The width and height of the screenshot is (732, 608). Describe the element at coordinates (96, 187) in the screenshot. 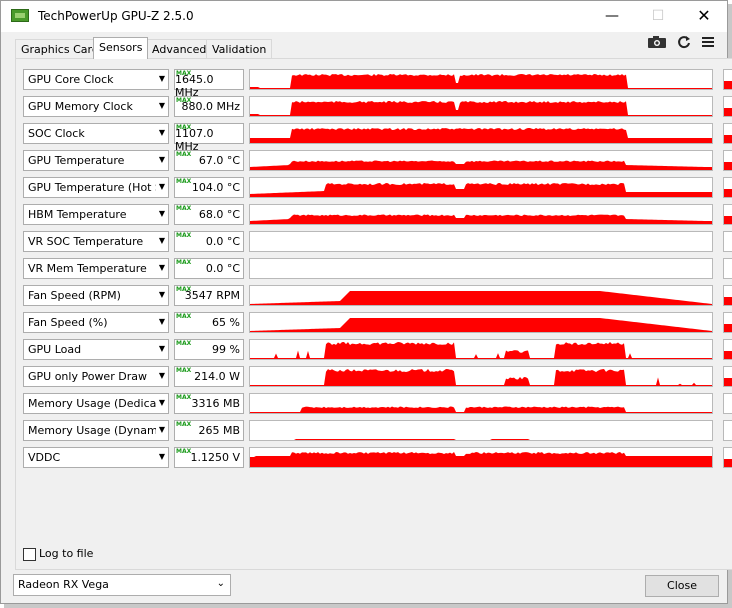

I see `sensor-name-select: GPU Temperature (Hot Spot) ▼` at that location.